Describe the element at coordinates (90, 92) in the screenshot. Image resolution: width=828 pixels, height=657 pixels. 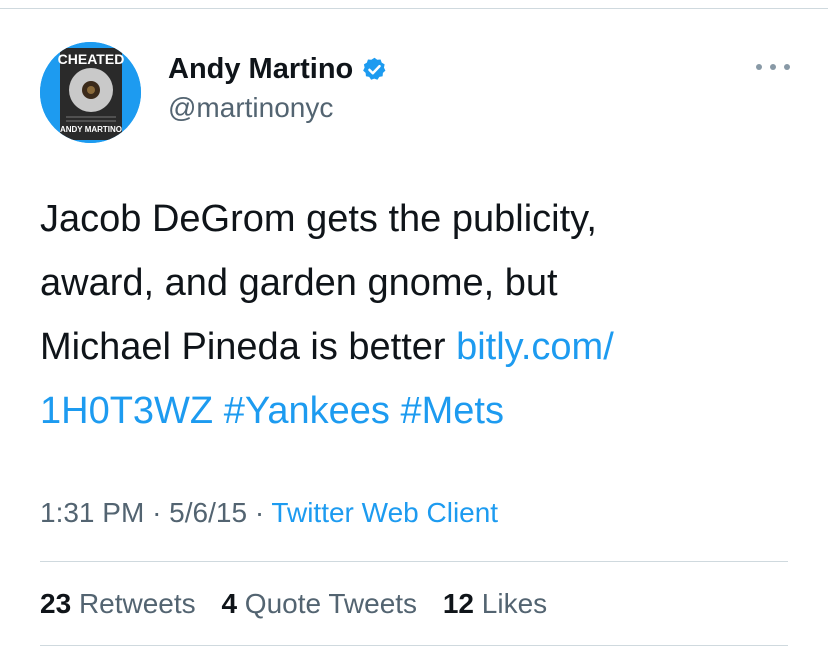
I see `avatar: CHEATED ANDY MARTINO` at that location.